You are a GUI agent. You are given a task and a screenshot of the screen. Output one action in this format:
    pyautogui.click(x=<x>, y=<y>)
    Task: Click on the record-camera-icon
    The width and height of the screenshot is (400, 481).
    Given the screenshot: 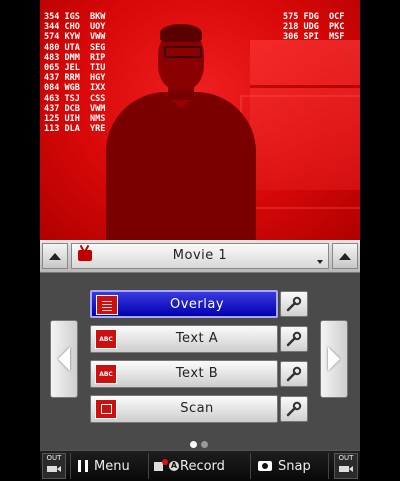 What is the action you would take?
    pyautogui.click(x=161, y=465)
    